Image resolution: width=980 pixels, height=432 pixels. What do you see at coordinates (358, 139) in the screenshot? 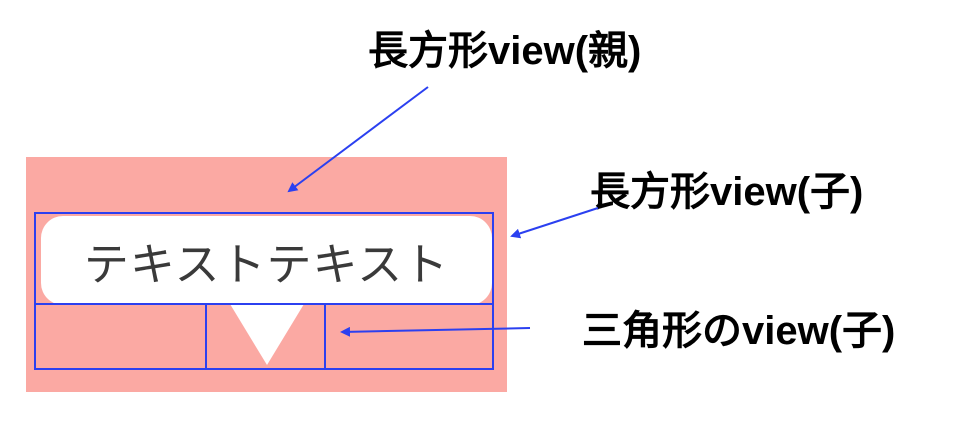
I see `arrow-to-parent-view` at bounding box center [358, 139].